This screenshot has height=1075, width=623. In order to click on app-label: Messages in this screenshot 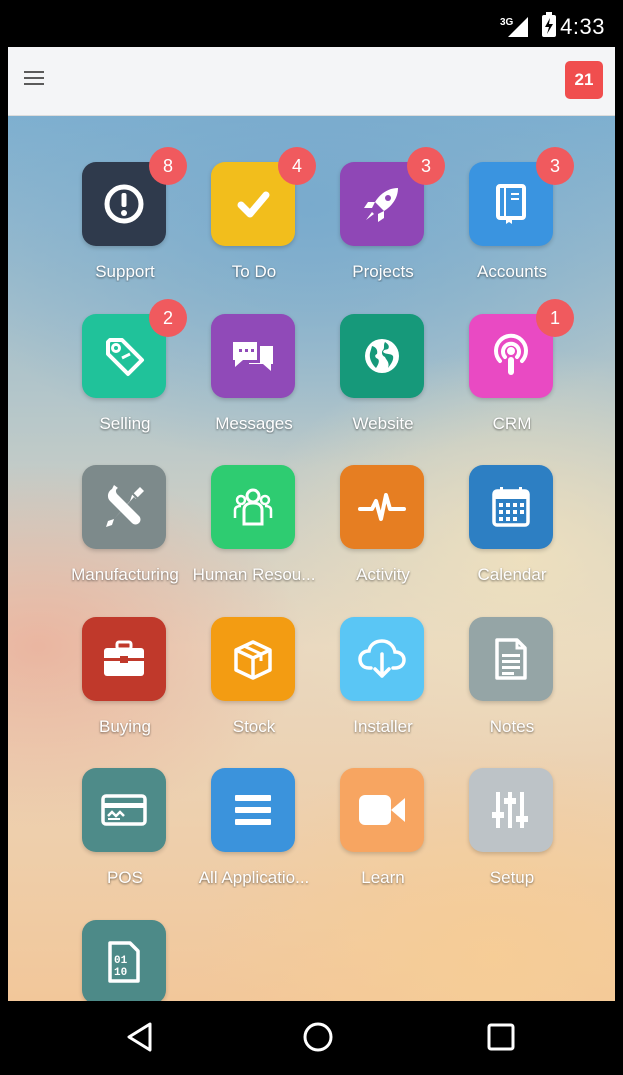, I will do `click(254, 423)`.